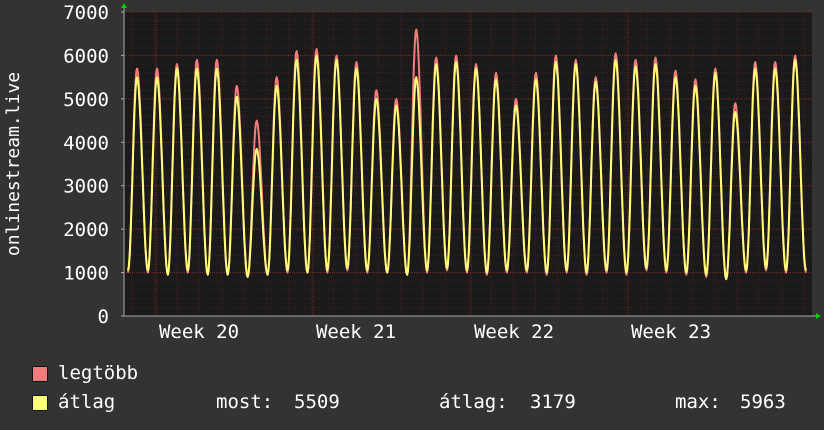 Image resolution: width=824 pixels, height=430 pixels. Describe the element at coordinates (199, 332) in the screenshot. I see `x-tick-label: Week 20` at that location.